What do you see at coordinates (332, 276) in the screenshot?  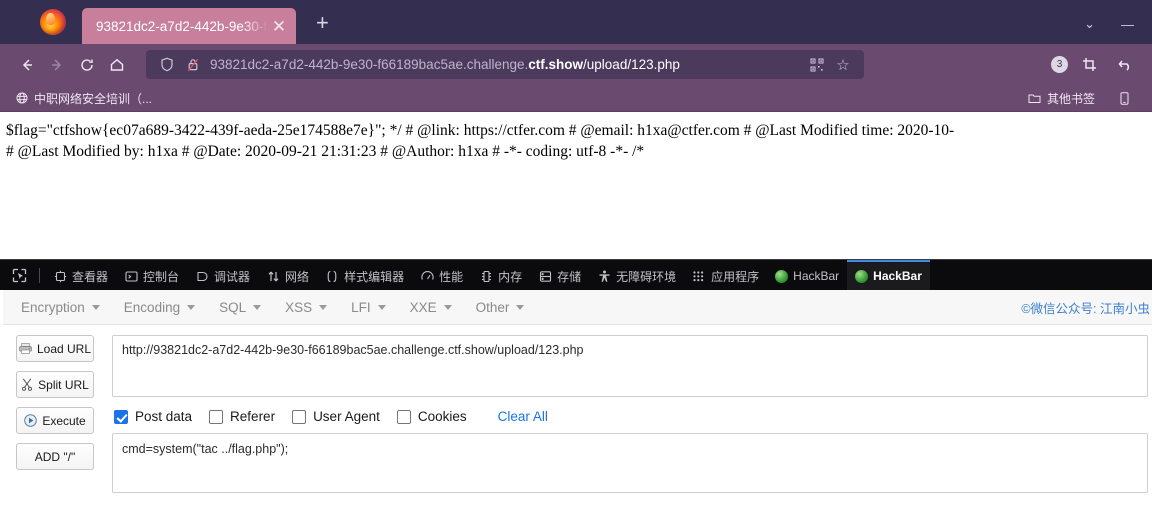 I see `style-editor-icon` at bounding box center [332, 276].